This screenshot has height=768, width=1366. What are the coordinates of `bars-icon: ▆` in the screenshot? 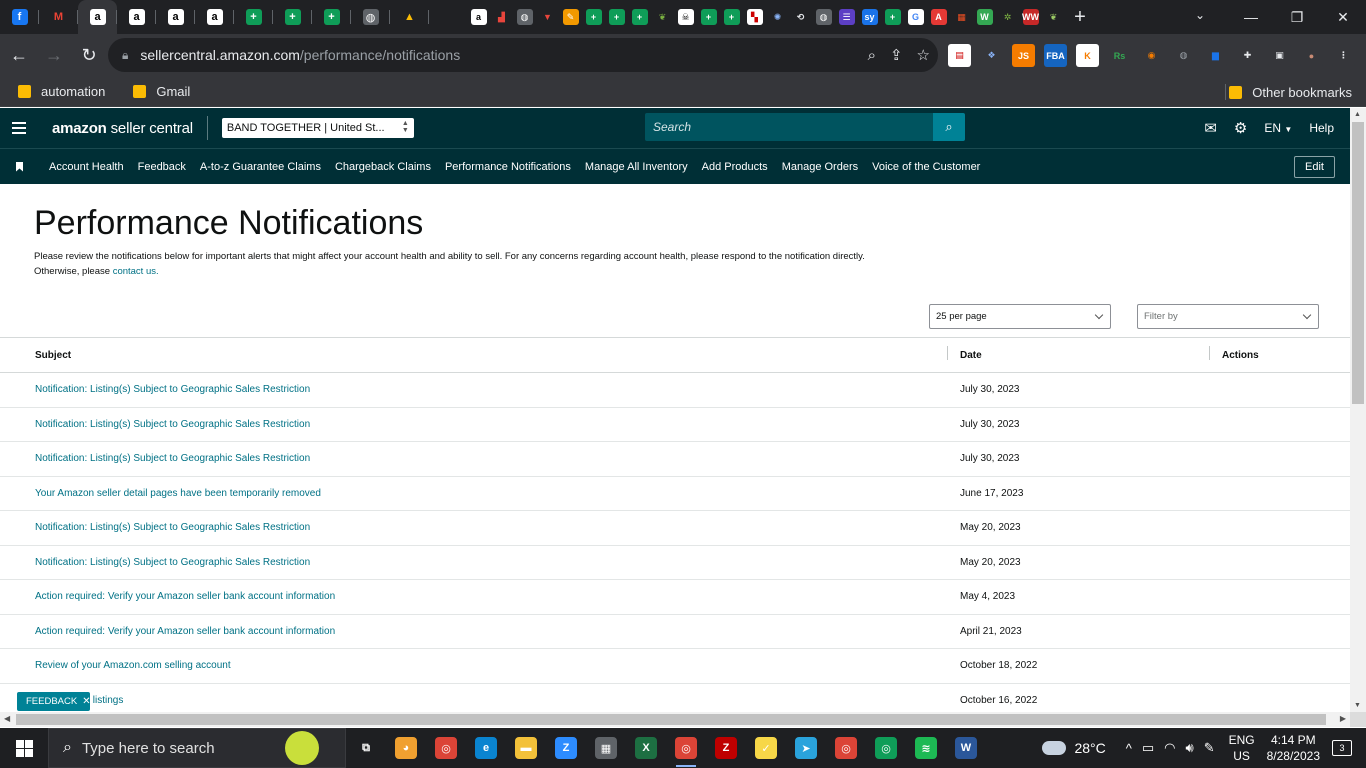 It's located at (1215, 55).